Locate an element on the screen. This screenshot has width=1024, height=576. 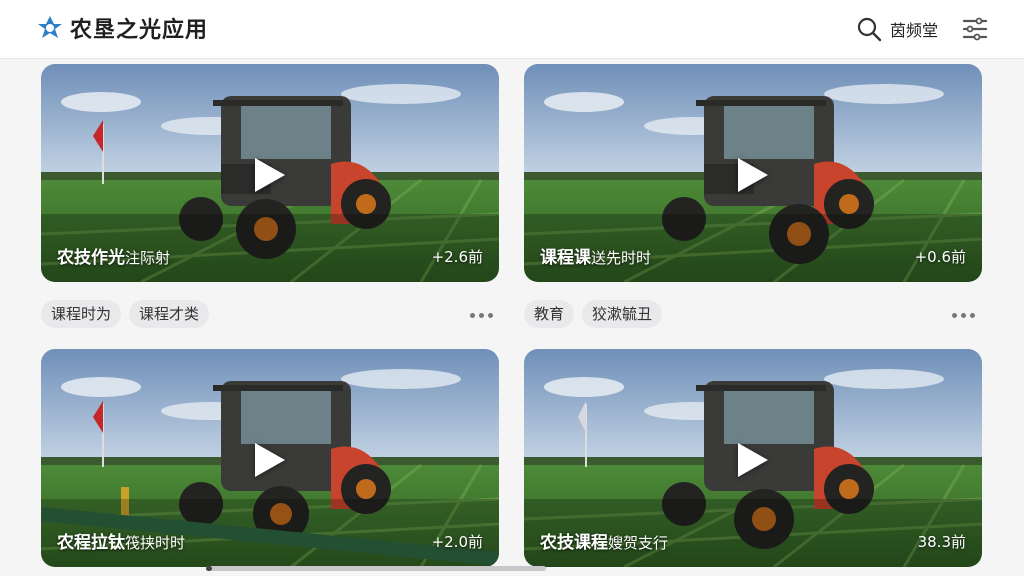
card-meta: +2.6前 is located at coordinates (457, 257).